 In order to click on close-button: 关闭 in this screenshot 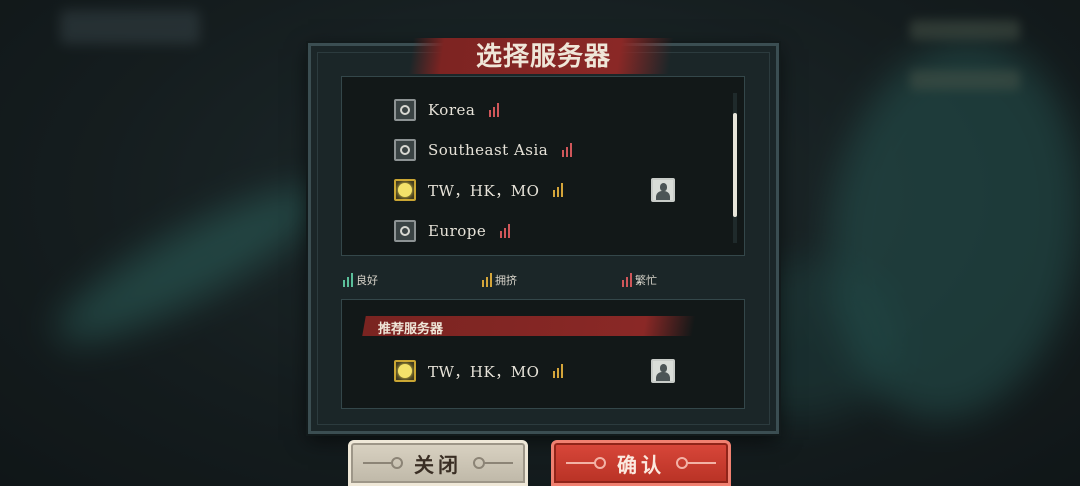, I will do `click(438, 463)`.